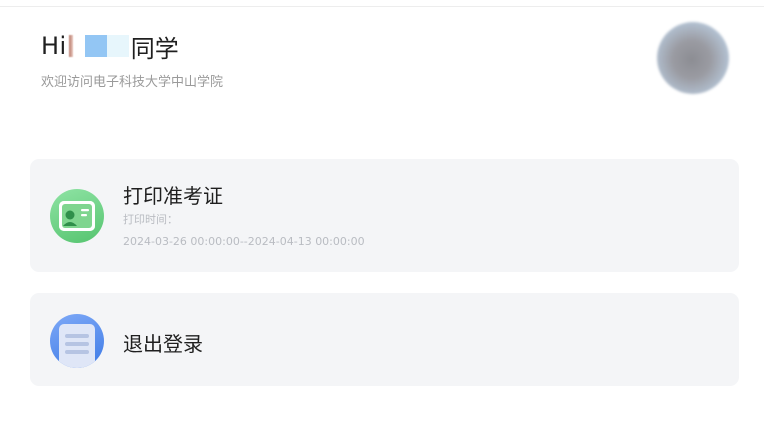 Image resolution: width=764 pixels, height=434 pixels. What do you see at coordinates (154, 48) in the screenshot?
I see `greeting-suffix: 同学` at bounding box center [154, 48].